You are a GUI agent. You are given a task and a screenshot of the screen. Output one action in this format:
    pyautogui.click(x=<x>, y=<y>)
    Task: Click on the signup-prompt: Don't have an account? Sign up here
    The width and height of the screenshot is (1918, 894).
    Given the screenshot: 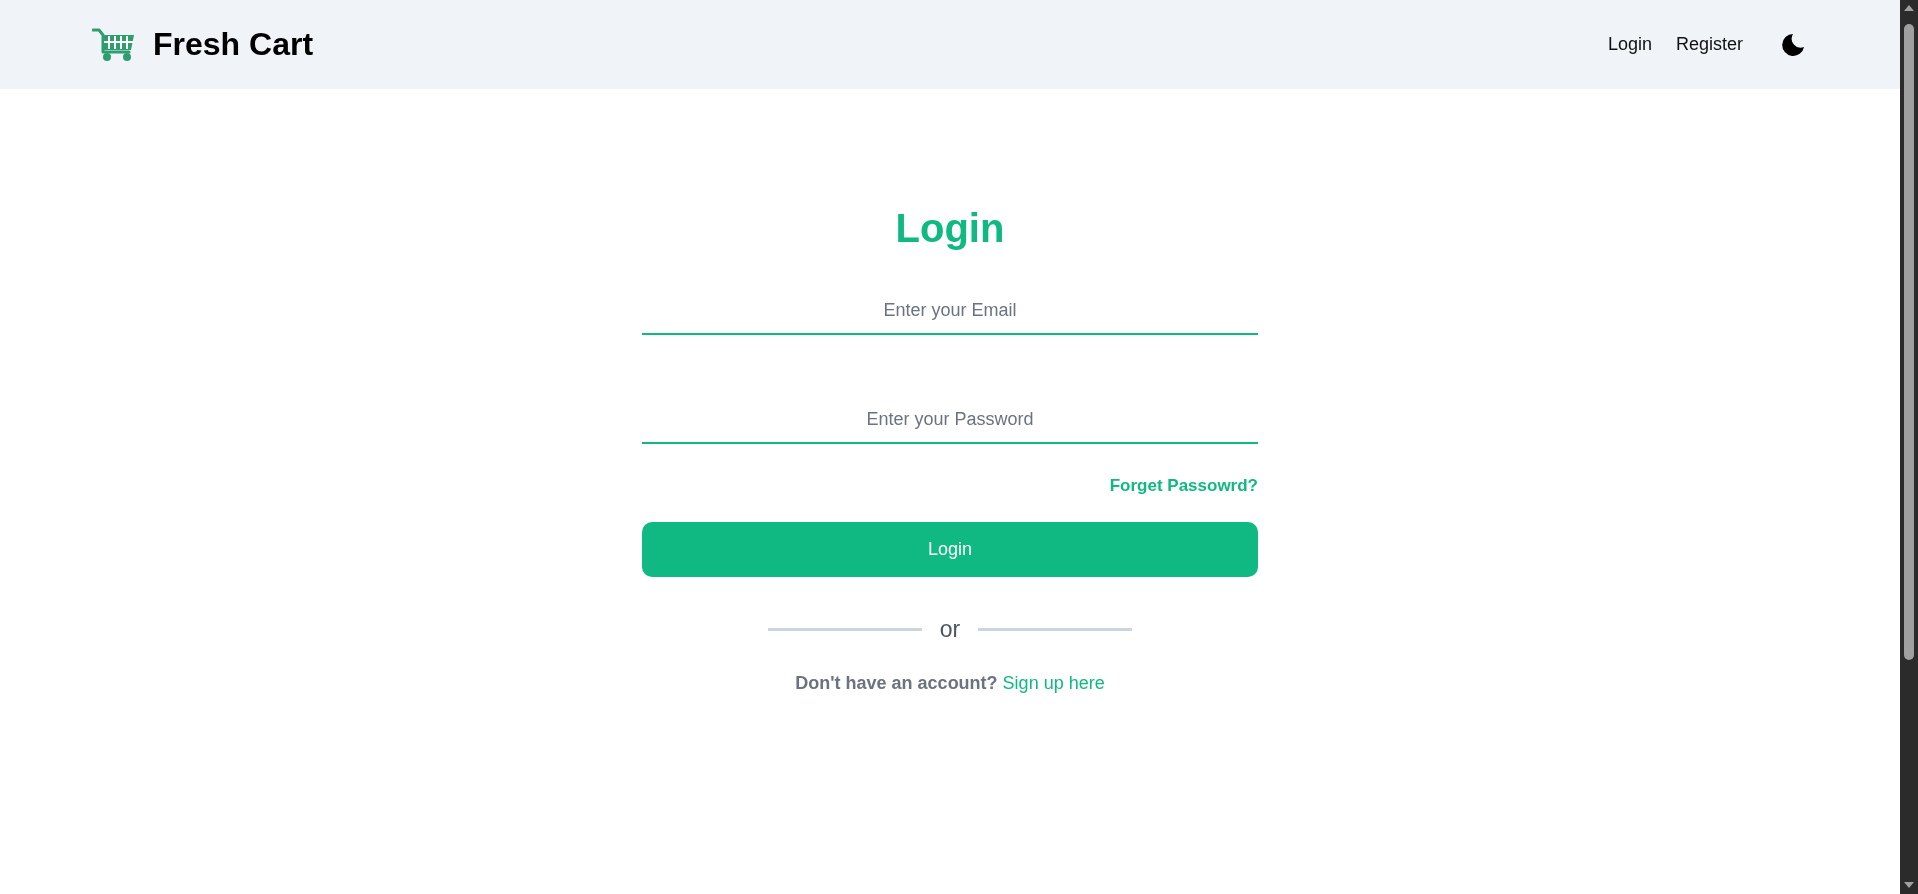 What is the action you would take?
    pyautogui.click(x=950, y=683)
    